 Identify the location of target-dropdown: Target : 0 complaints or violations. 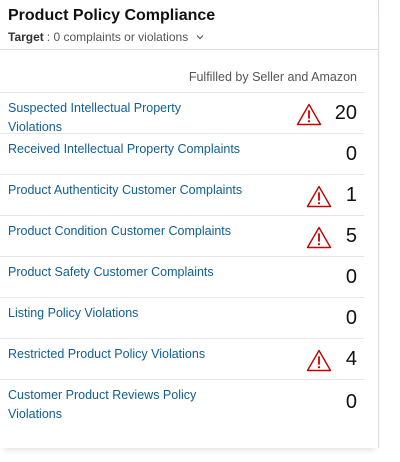
(189, 37).